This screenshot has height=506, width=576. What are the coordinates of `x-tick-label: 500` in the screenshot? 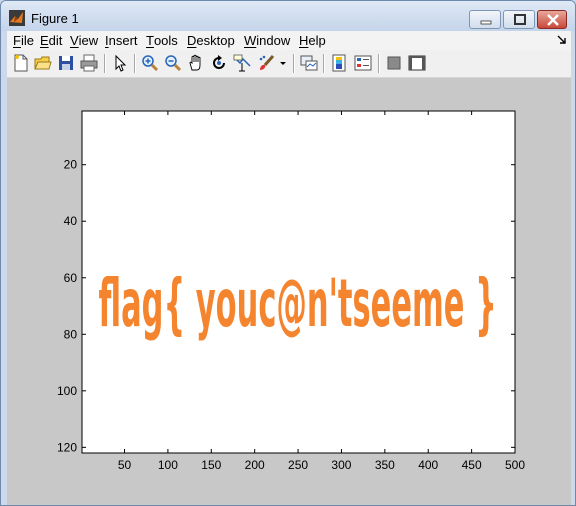 It's located at (515, 465).